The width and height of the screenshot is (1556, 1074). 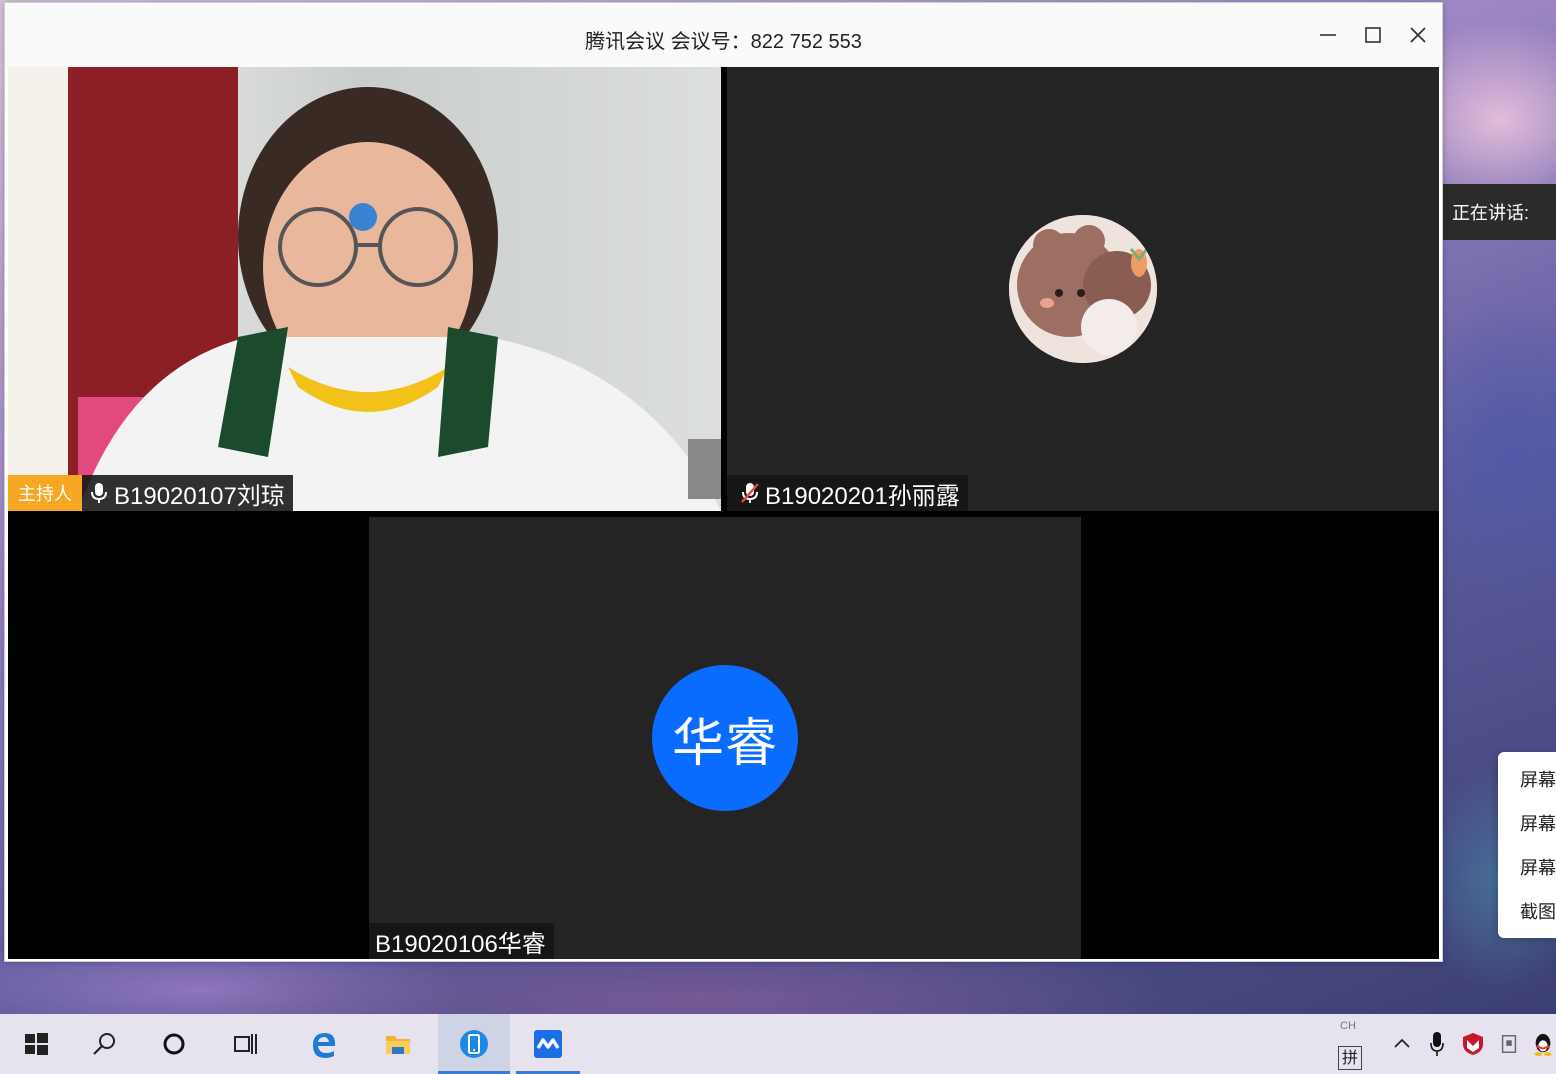 I want to click on participant-name-tag: B19020201孙丽露, so click(x=847, y=493).